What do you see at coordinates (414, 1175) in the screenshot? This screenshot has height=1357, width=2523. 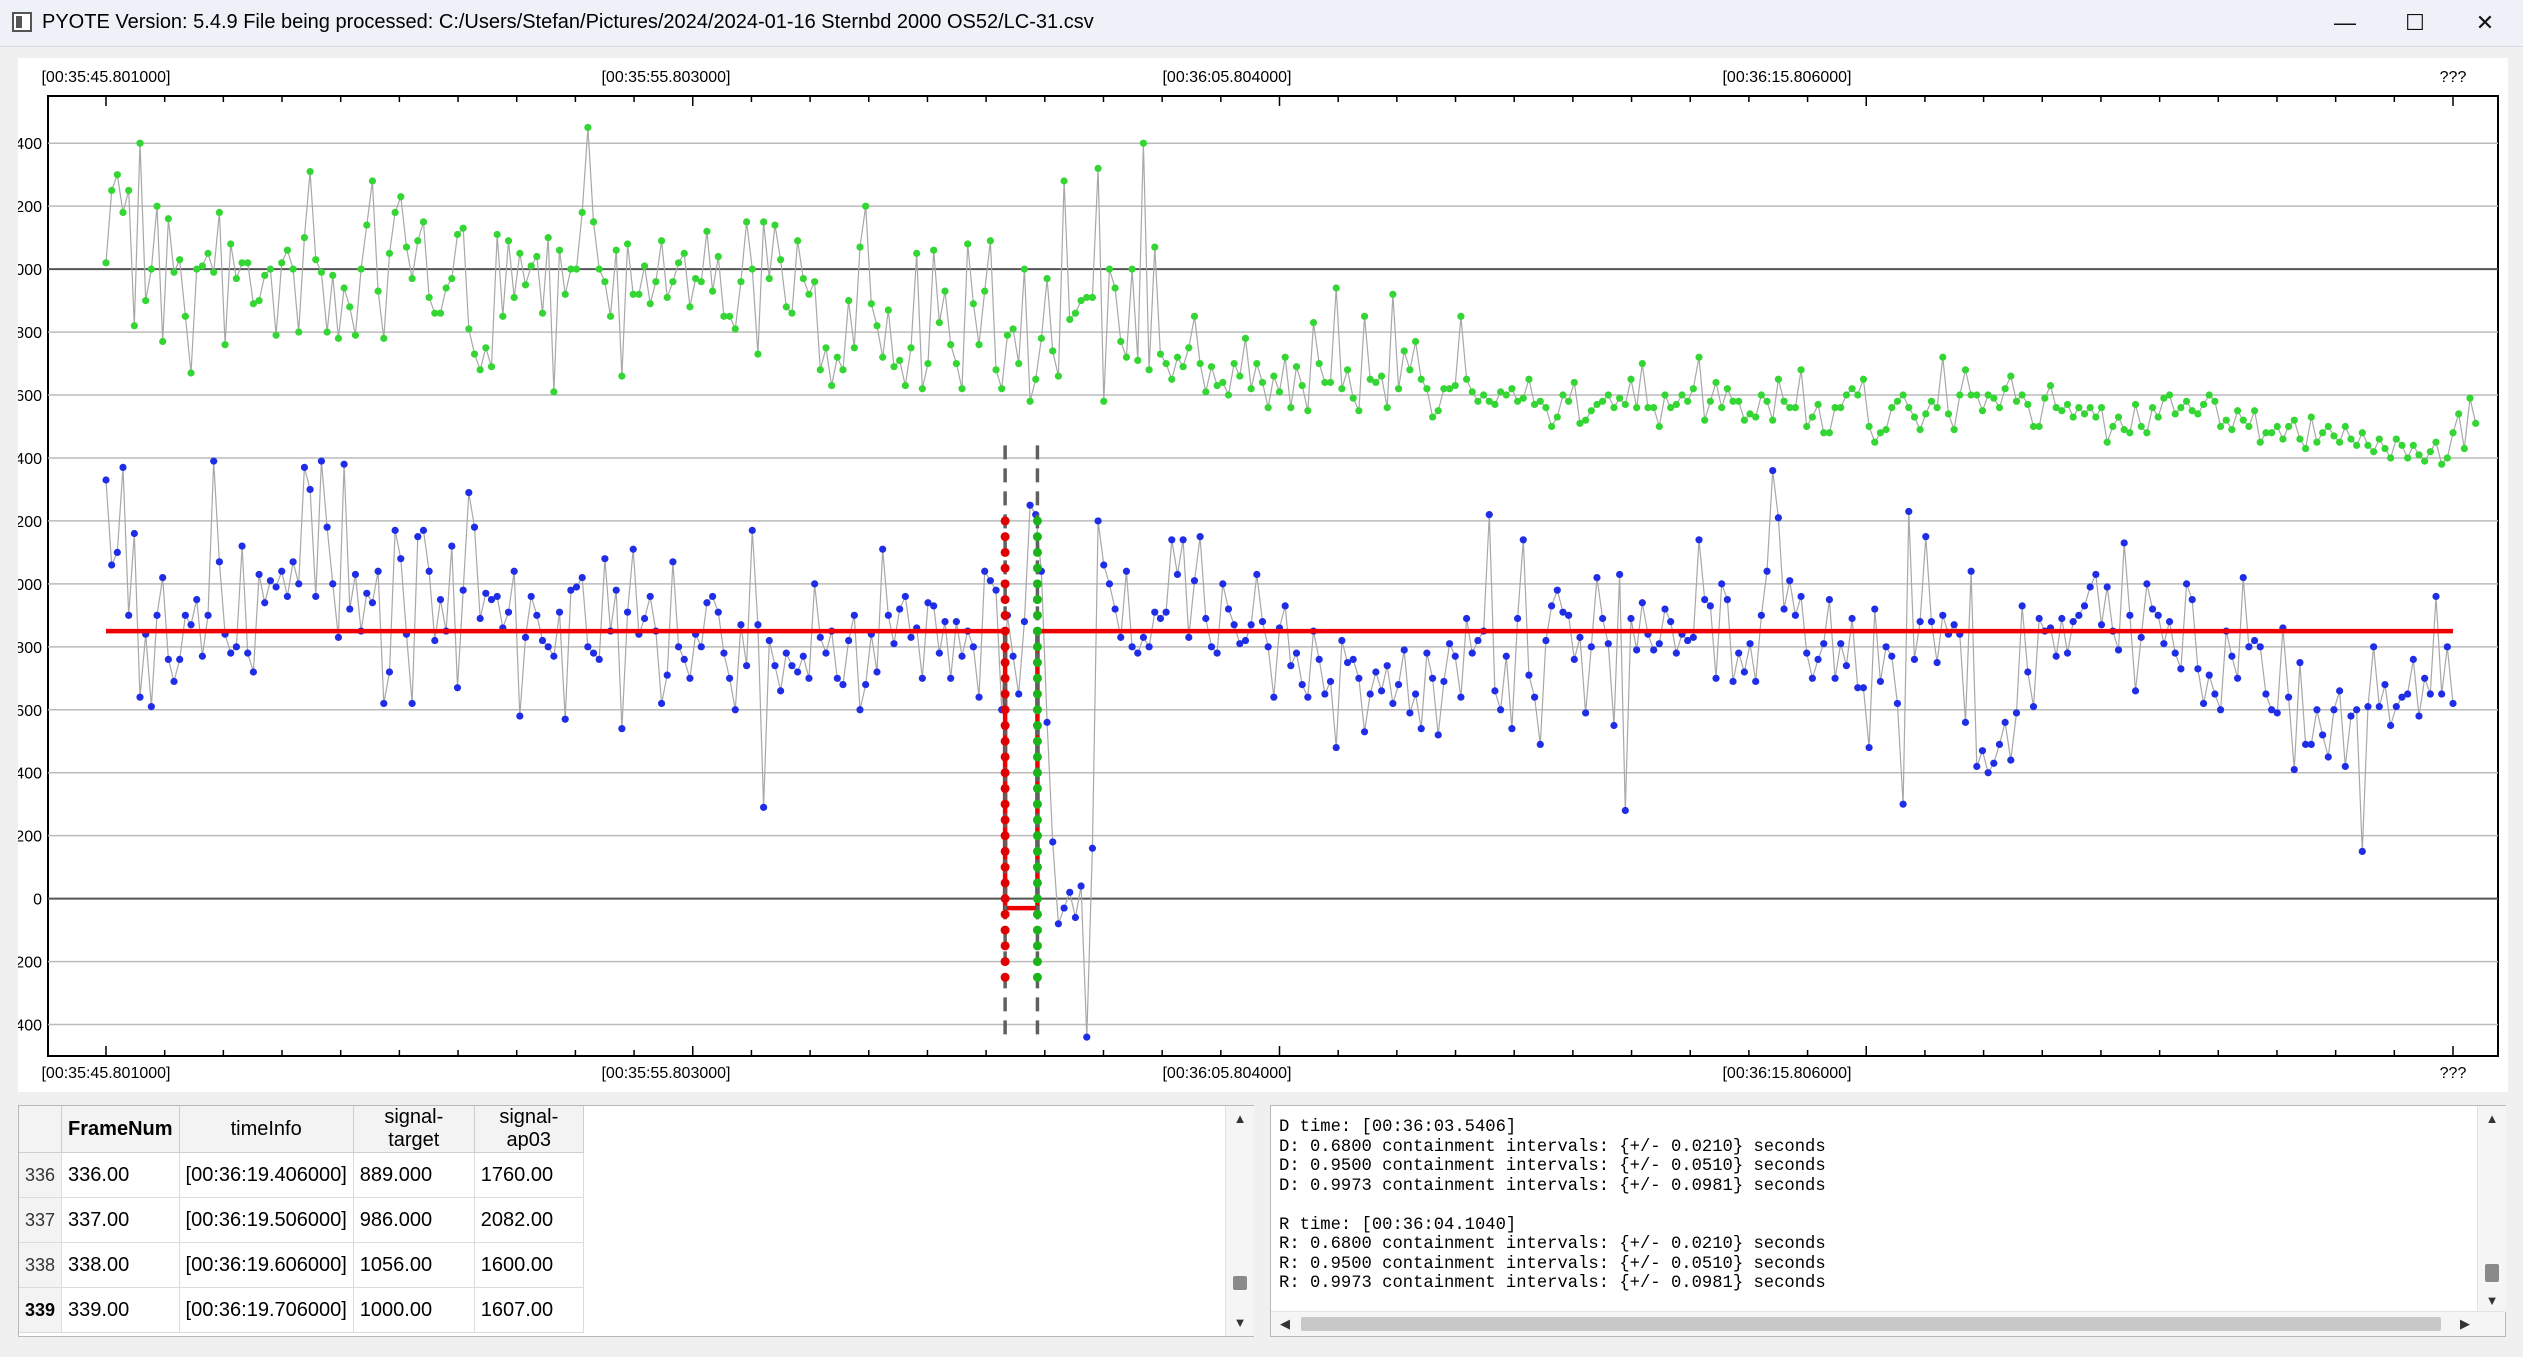 I see `cell-signal-target: 889.000` at bounding box center [414, 1175].